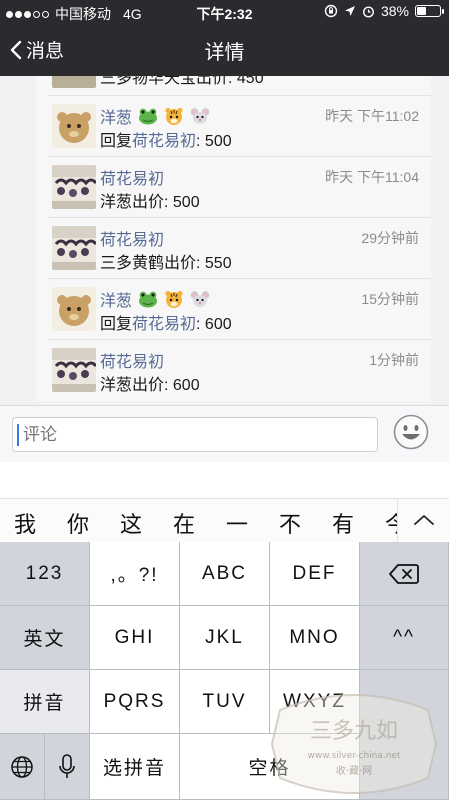 Image resolution: width=449 pixels, height=800 pixels. What do you see at coordinates (390, 238) in the screenshot?
I see `comment-time: 29分钟前` at bounding box center [390, 238].